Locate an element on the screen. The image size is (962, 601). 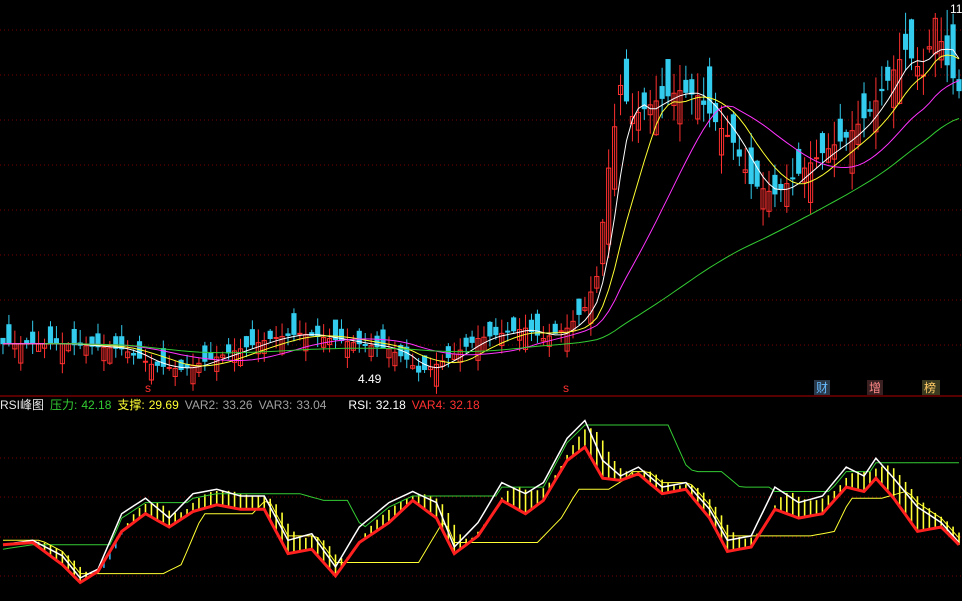
badge-cai: 财 is located at coordinates (822, 388).